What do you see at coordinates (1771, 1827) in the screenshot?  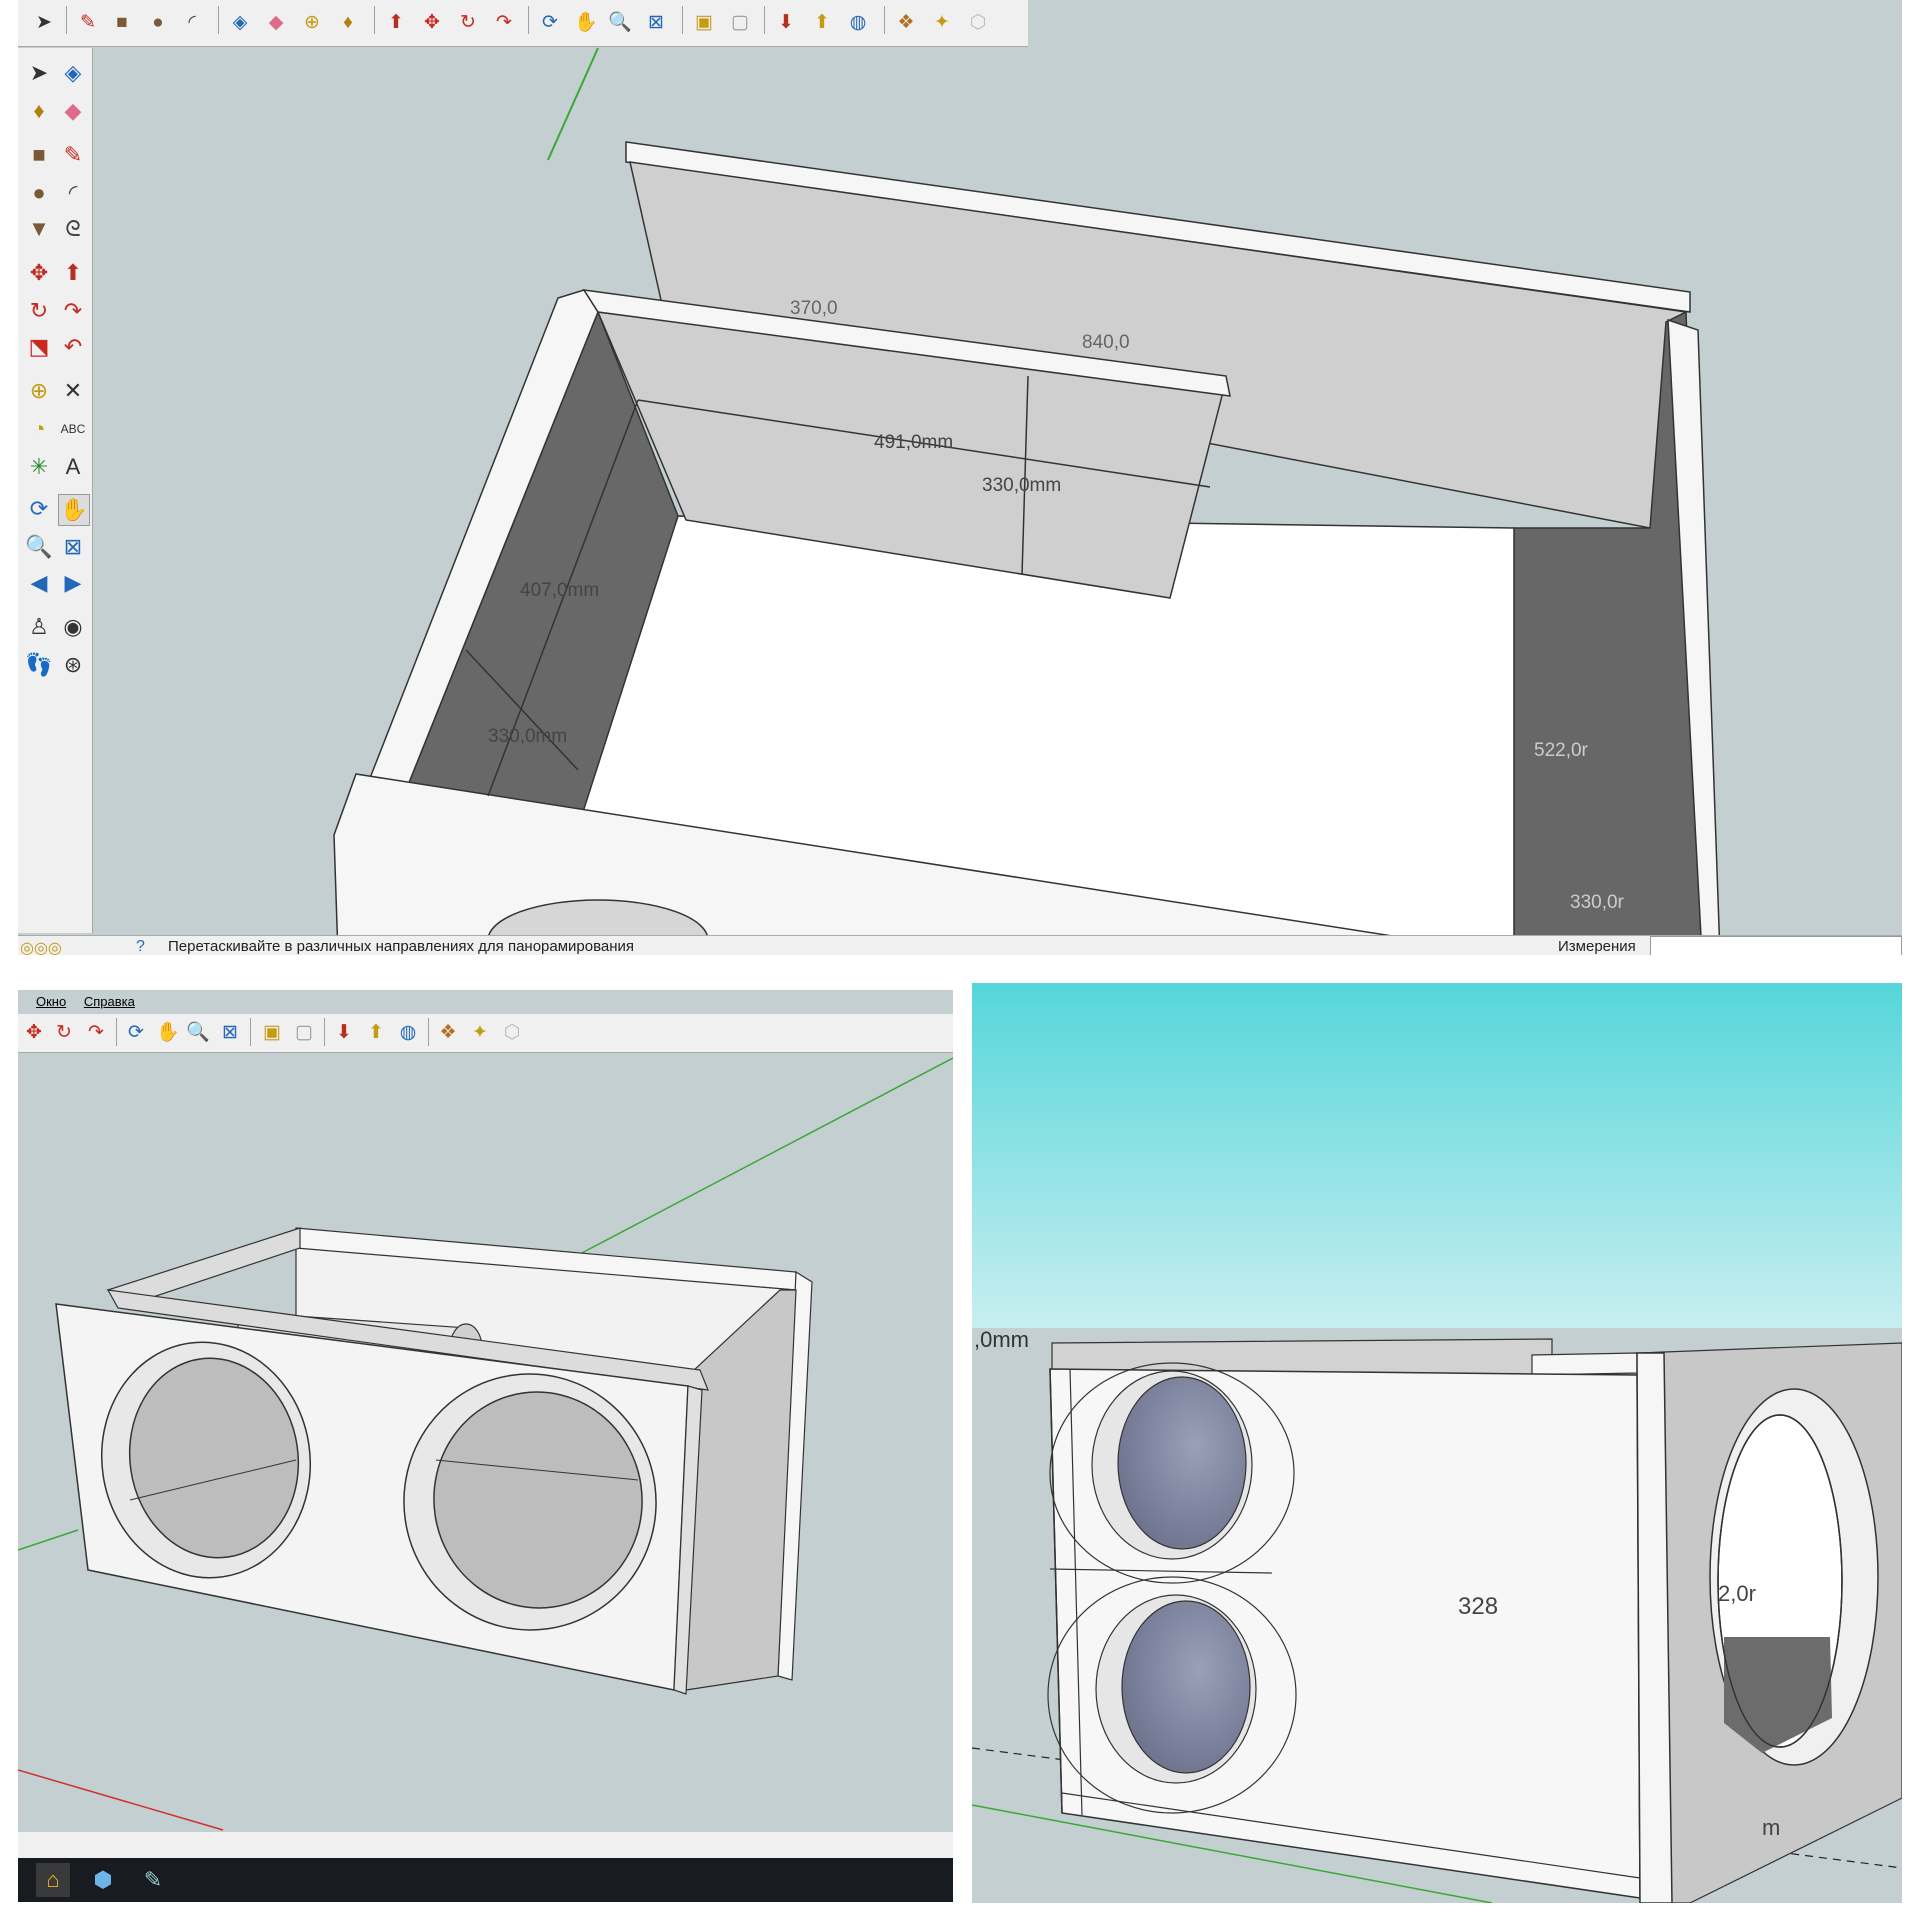 I see `label-bottom: m` at bounding box center [1771, 1827].